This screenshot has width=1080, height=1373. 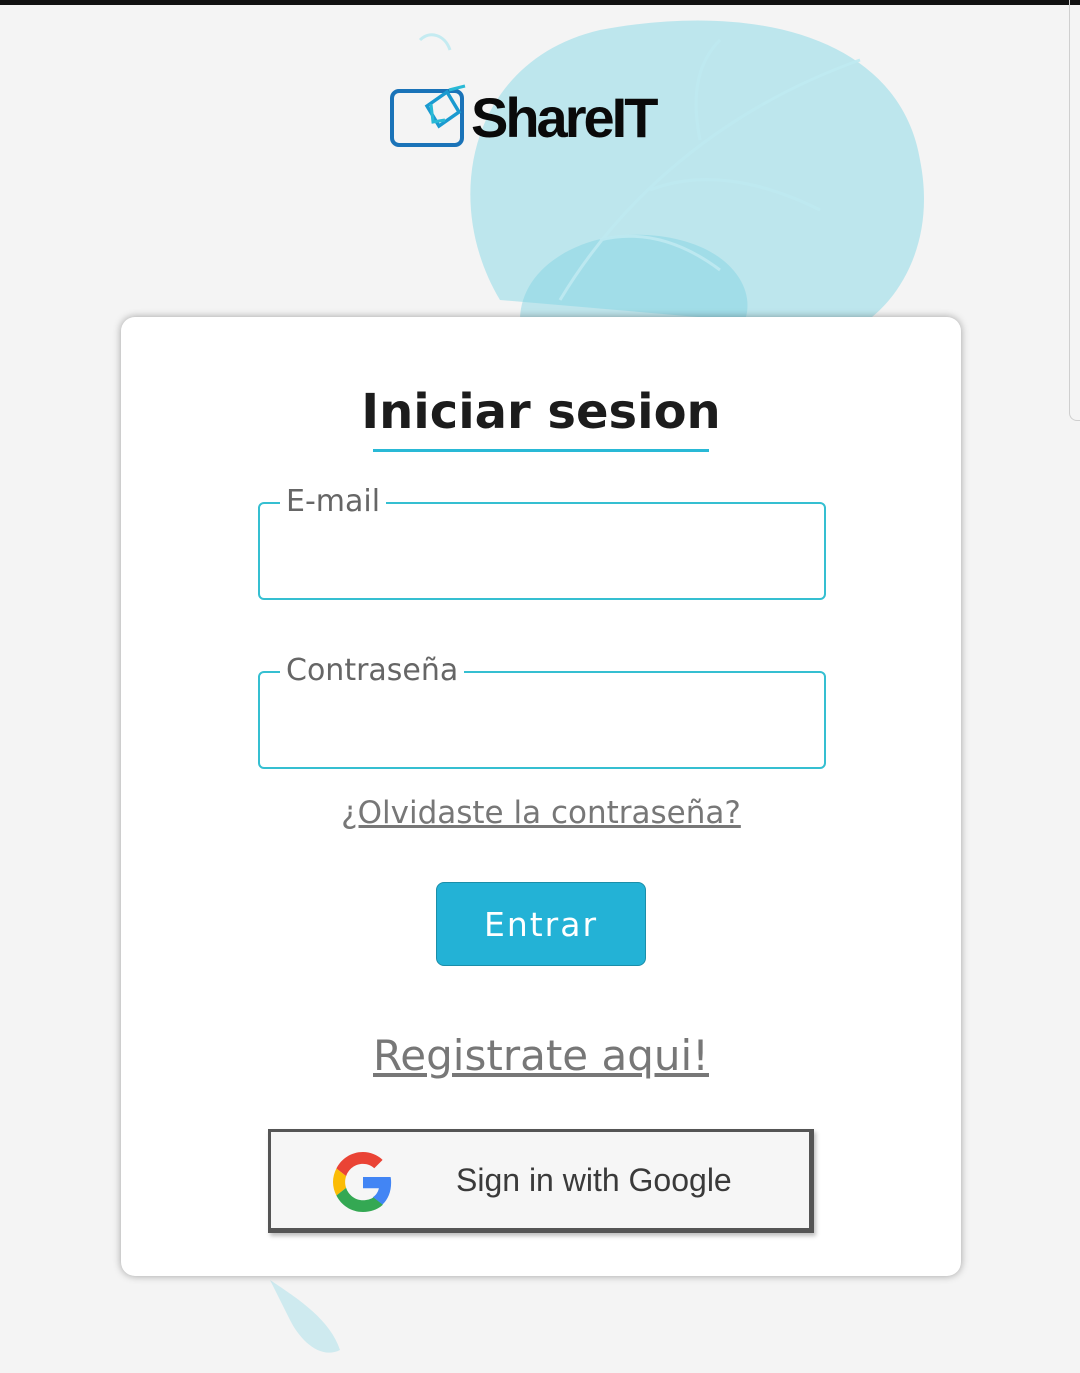 I want to click on google-signin-label: Sign in with Google, so click(x=594, y=1180).